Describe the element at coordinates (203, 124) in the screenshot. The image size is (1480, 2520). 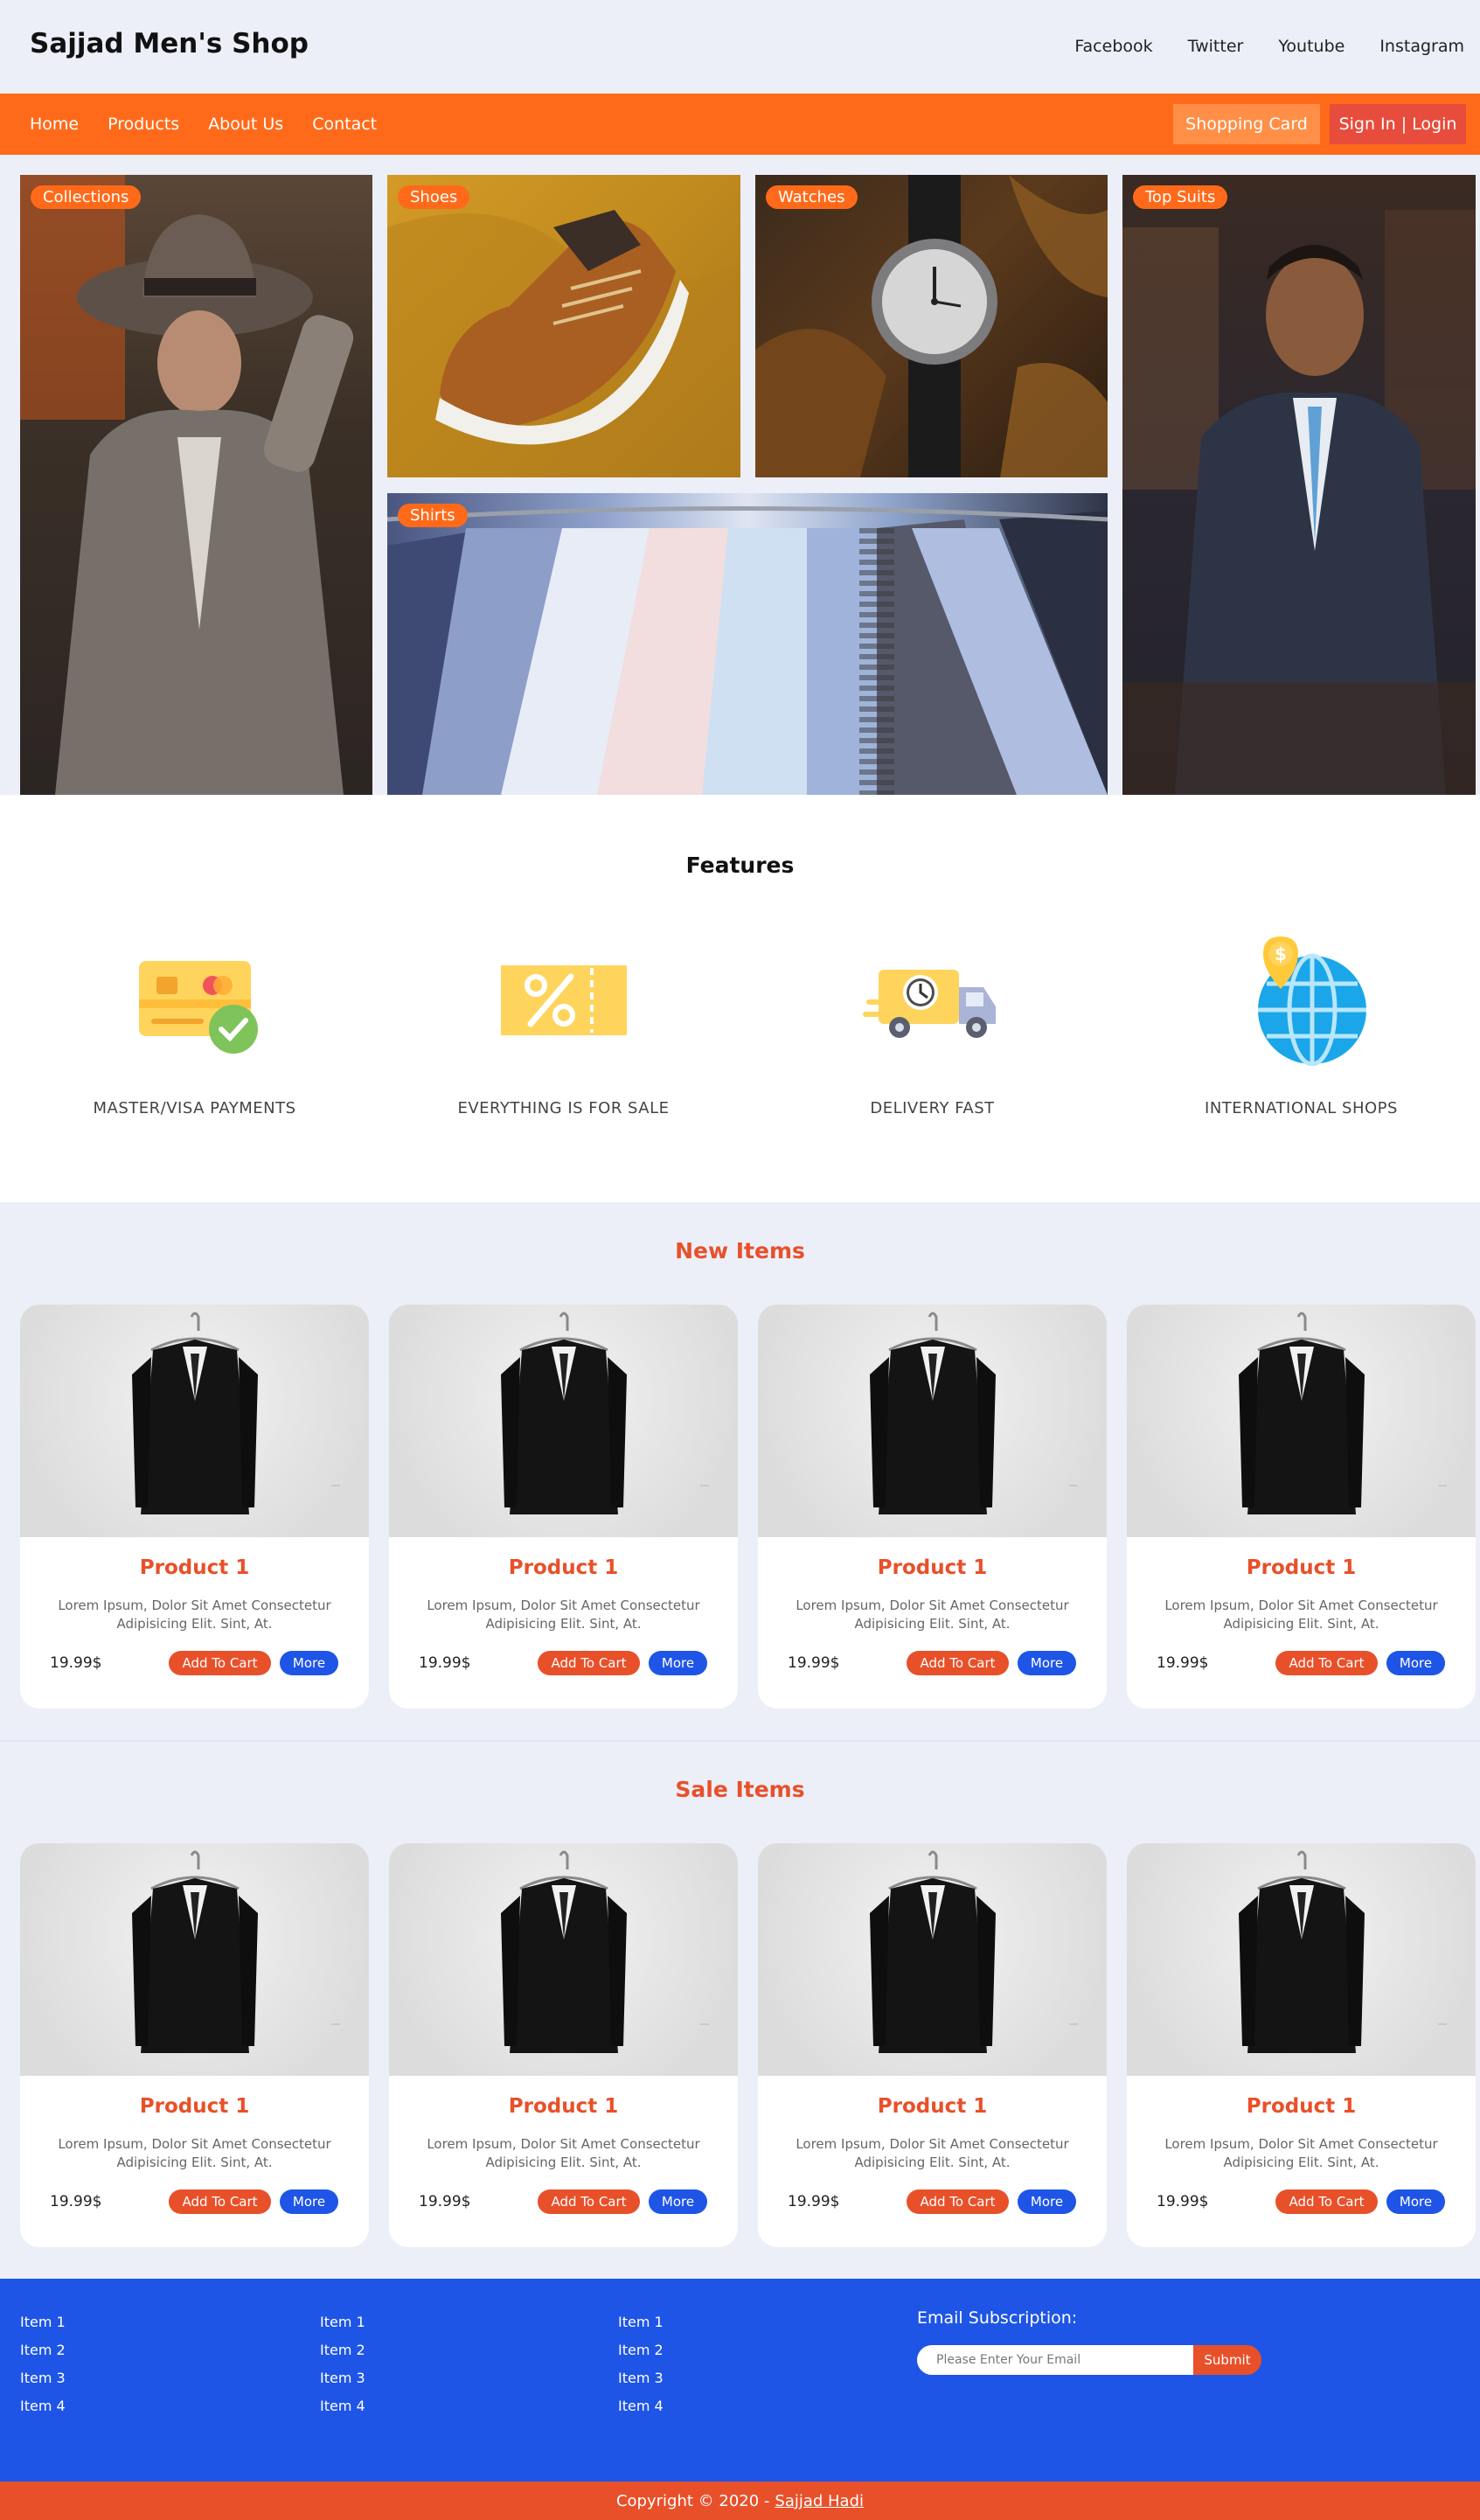
I see `nav-links: Home Products About Us Contact` at that location.